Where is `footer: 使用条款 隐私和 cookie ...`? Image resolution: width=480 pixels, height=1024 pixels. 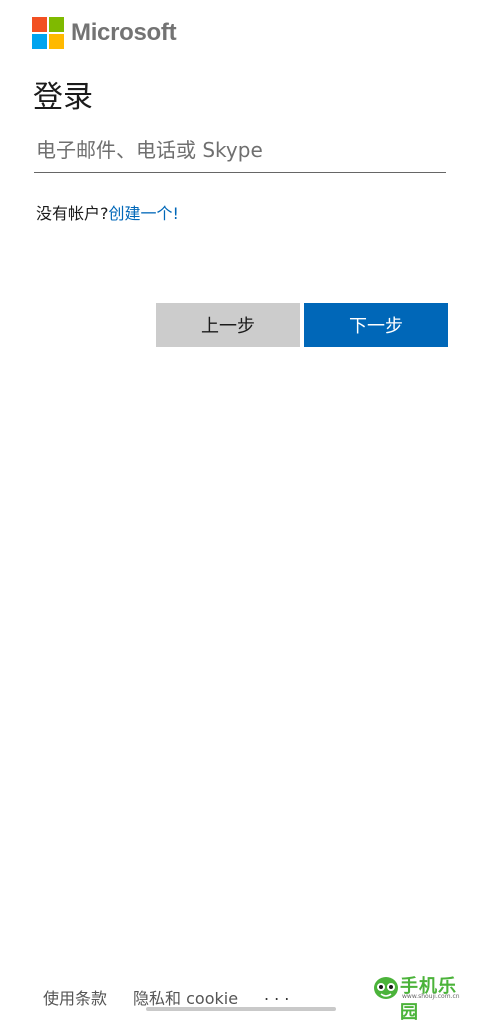 footer: 使用条款 隐私和 cookie ... is located at coordinates (168, 997).